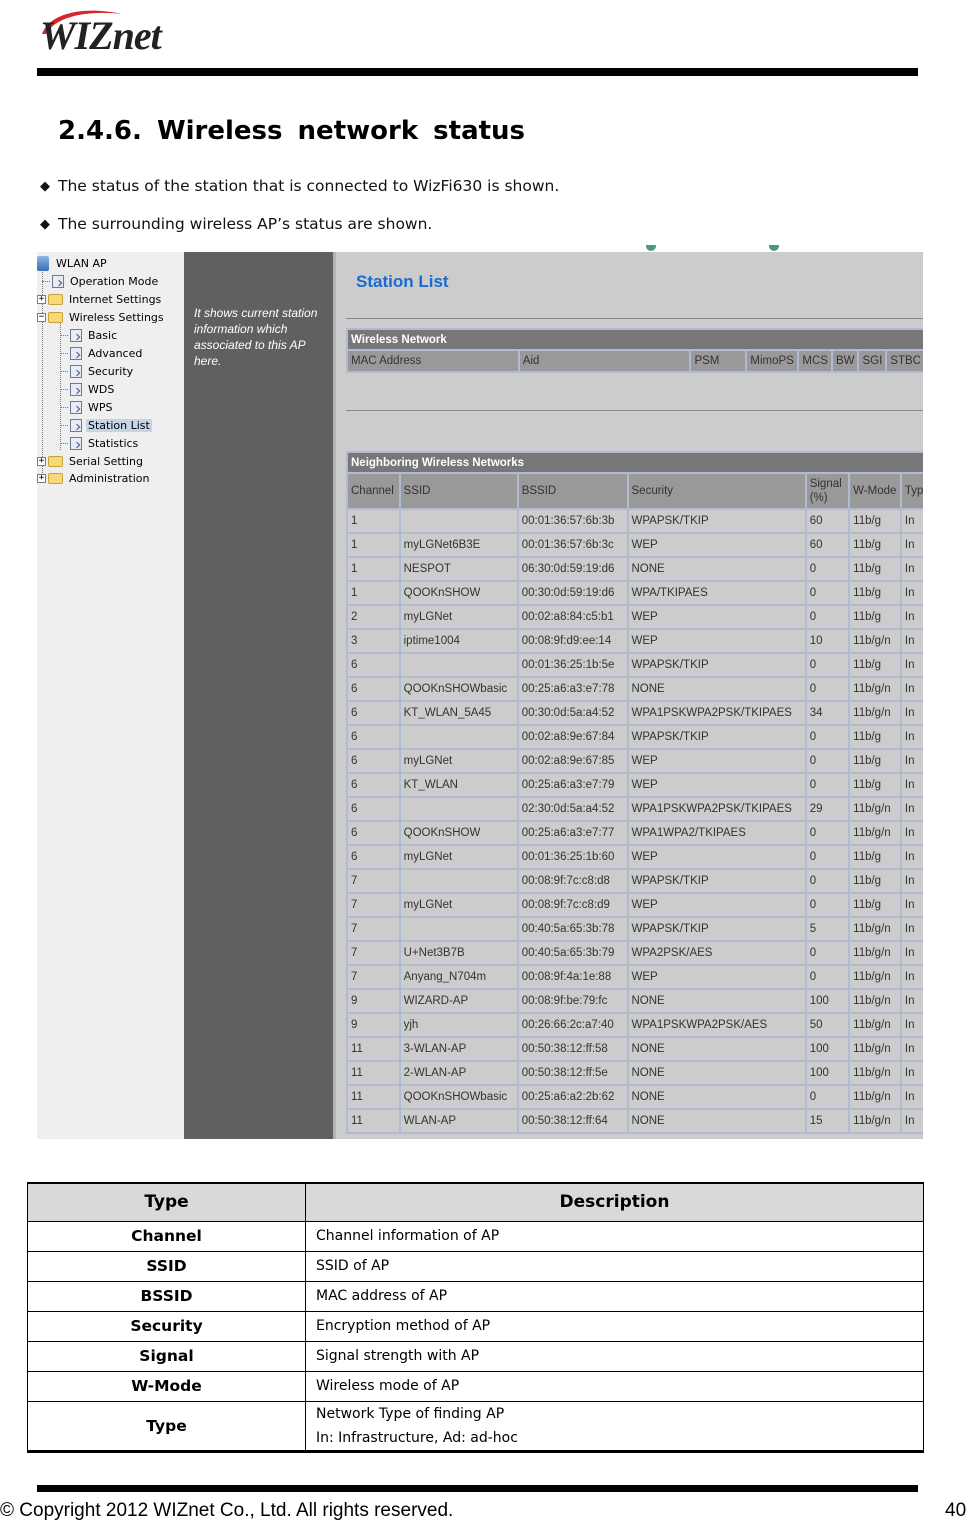 Image resolution: width=973 pixels, height=1524 pixels. I want to click on tree-item-advanced: Advanced, so click(102, 353).